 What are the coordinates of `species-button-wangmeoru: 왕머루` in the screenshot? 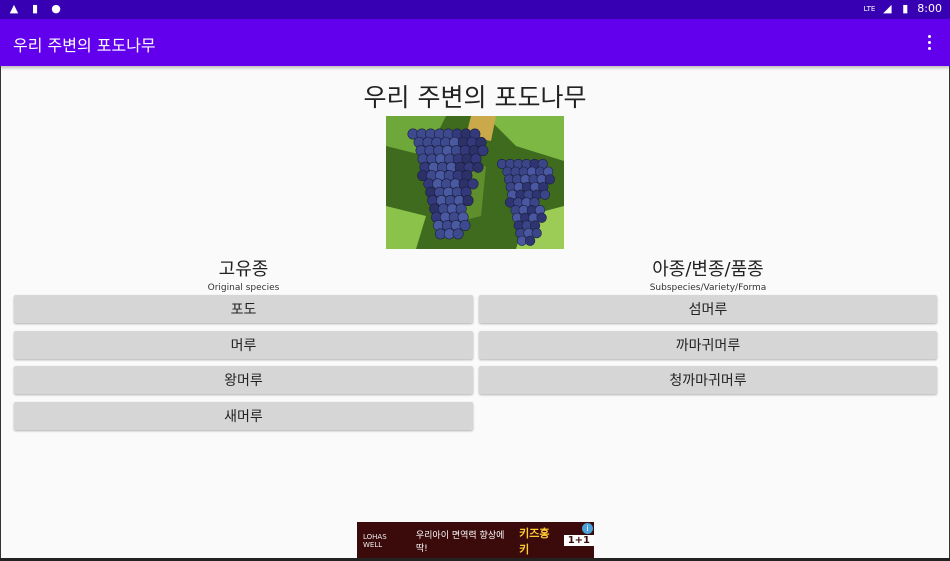 It's located at (243, 380).